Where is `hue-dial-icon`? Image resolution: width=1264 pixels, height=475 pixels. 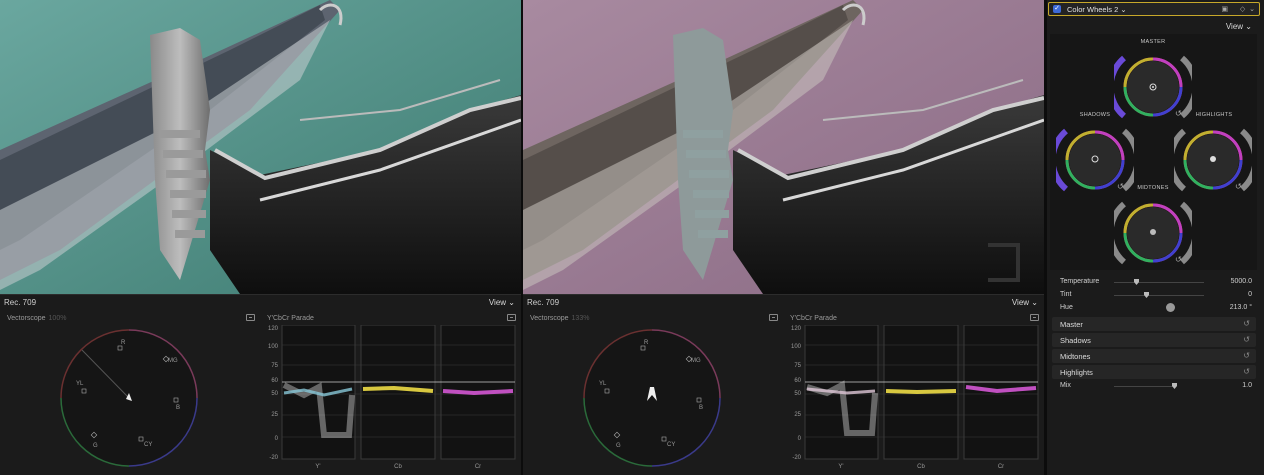 hue-dial-icon is located at coordinates (1170, 307).